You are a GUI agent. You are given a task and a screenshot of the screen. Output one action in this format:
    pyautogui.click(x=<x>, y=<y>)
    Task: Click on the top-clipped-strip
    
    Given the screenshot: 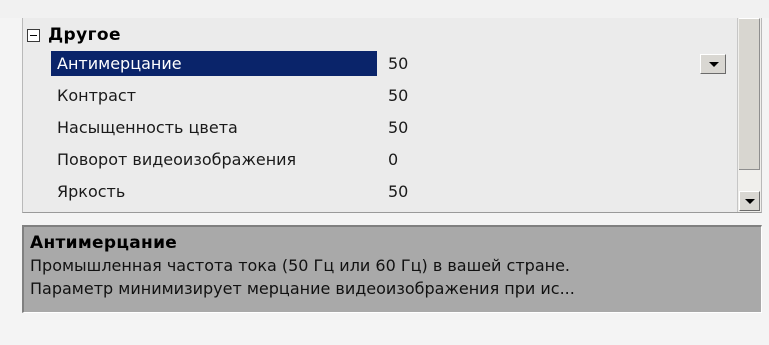 What is the action you would take?
    pyautogui.click(x=384, y=9)
    